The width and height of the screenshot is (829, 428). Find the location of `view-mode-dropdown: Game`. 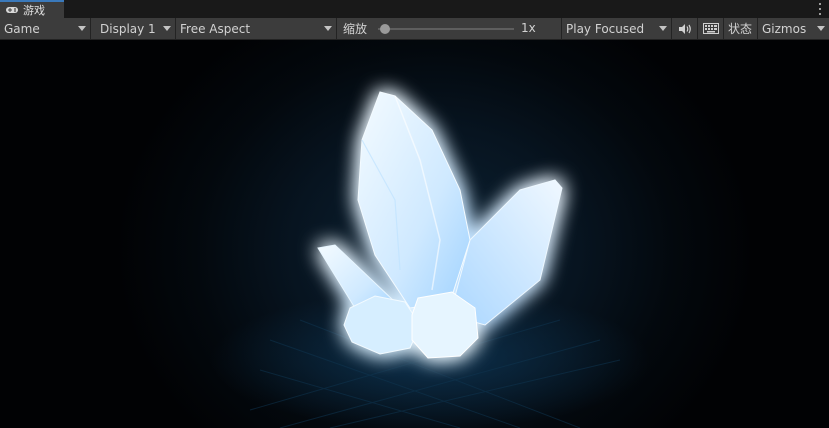

view-mode-dropdown: Game is located at coordinates (45, 28).